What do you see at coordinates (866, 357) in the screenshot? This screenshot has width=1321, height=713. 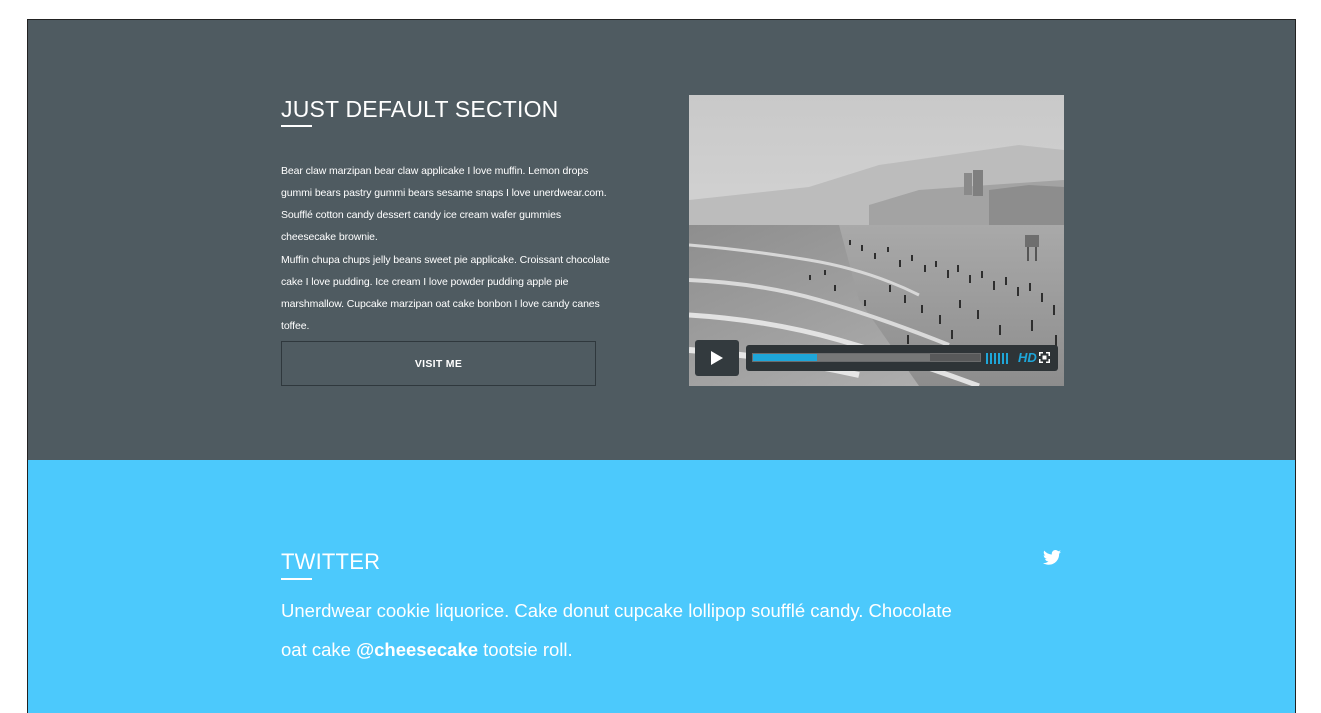 I see `progress-bar` at bounding box center [866, 357].